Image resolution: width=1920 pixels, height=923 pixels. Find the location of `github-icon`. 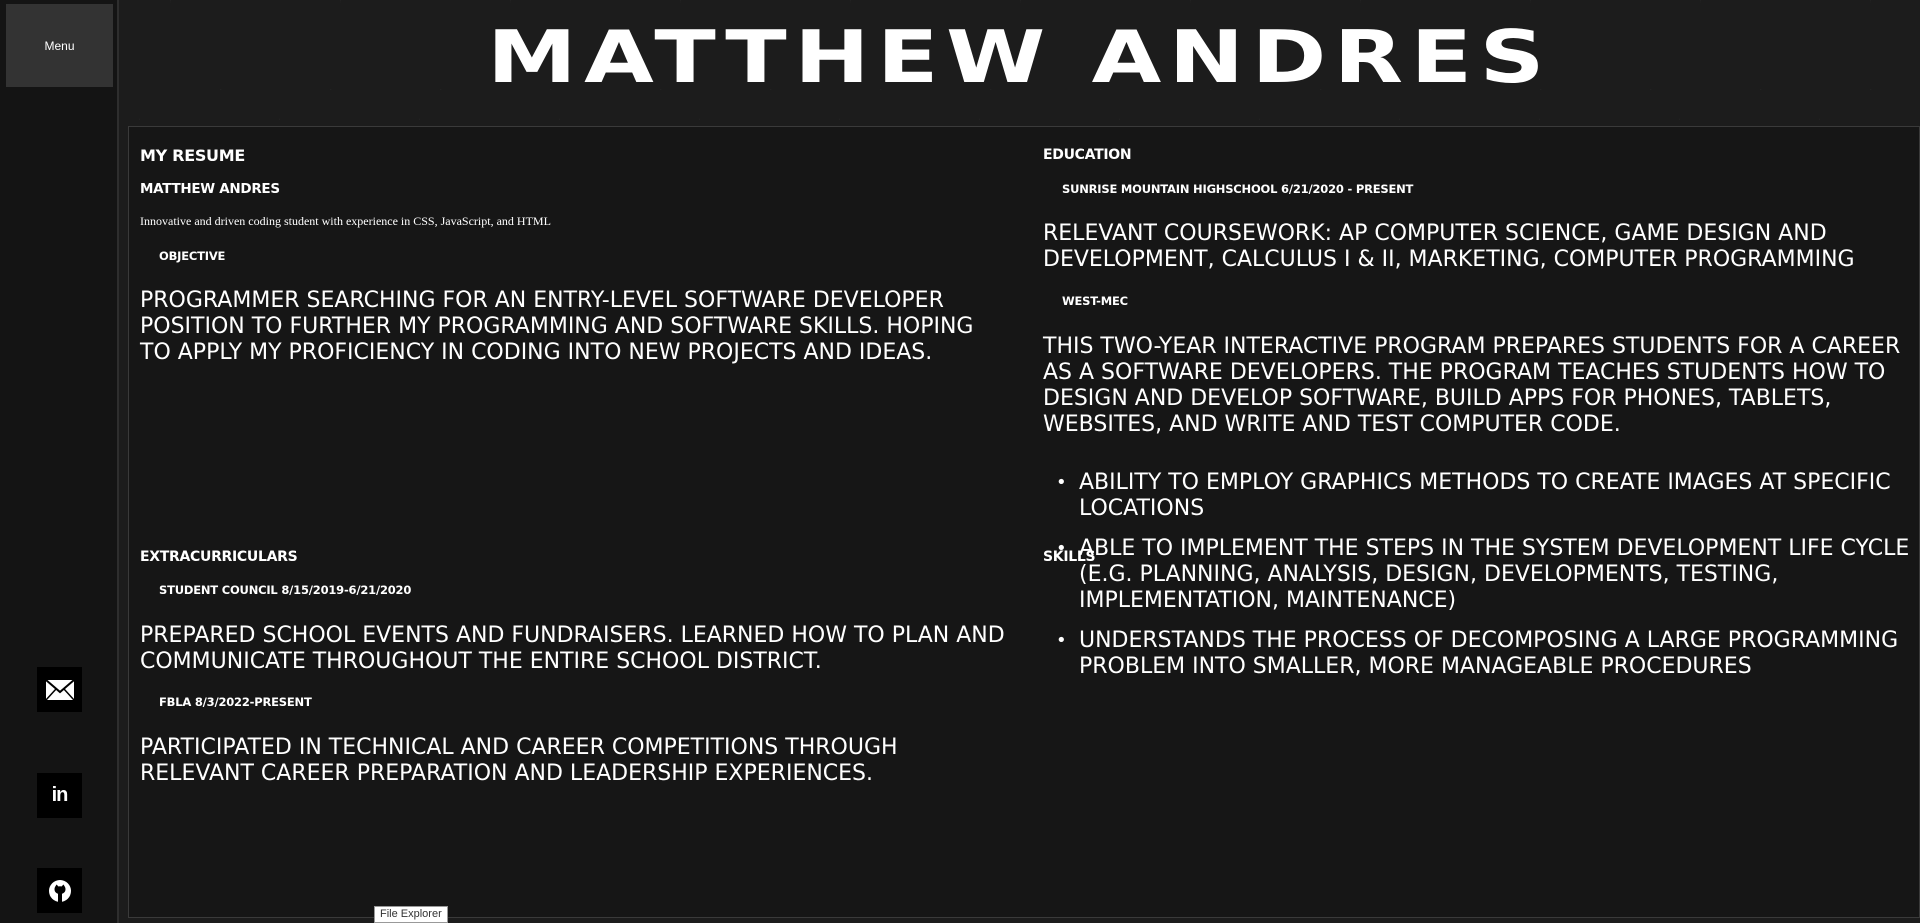

github-icon is located at coordinates (59, 890).